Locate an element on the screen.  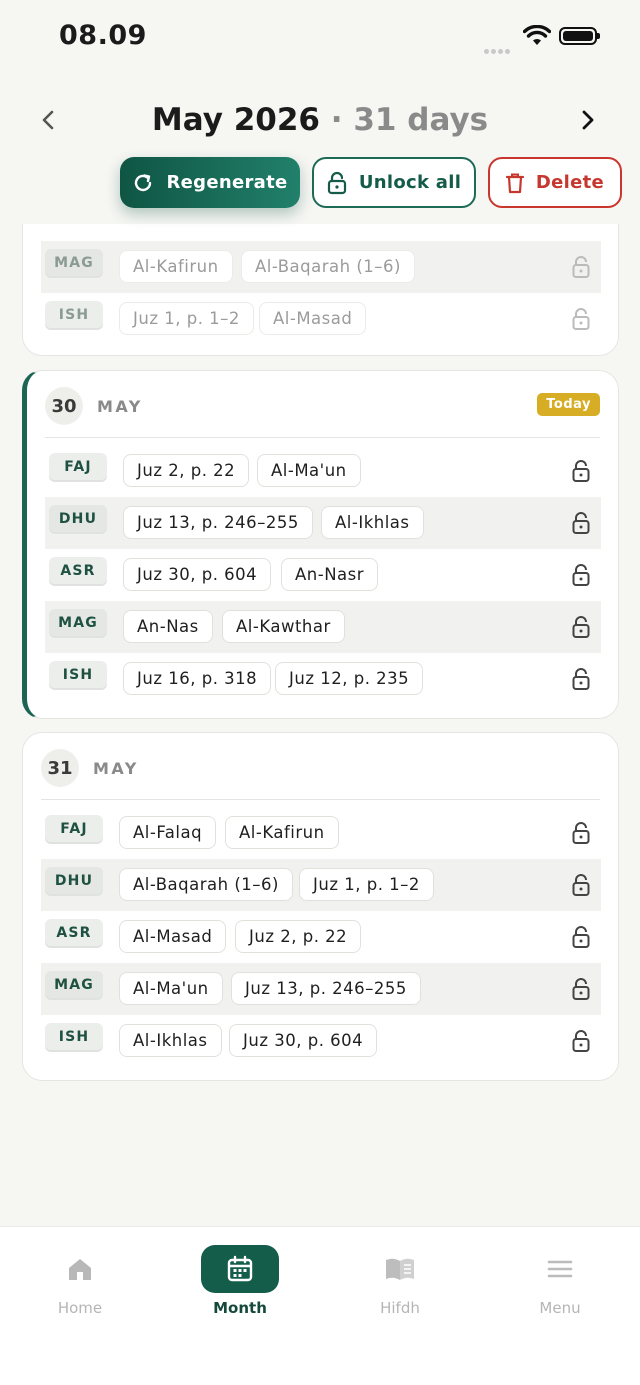
tab-month: Month is located at coordinates (240, 1281).